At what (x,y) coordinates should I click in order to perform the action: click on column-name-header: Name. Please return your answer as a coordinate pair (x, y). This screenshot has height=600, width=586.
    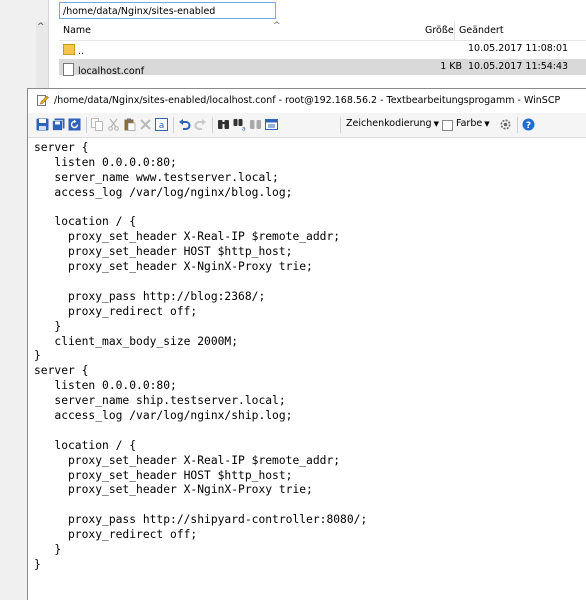
    Looking at the image, I should click on (77, 30).